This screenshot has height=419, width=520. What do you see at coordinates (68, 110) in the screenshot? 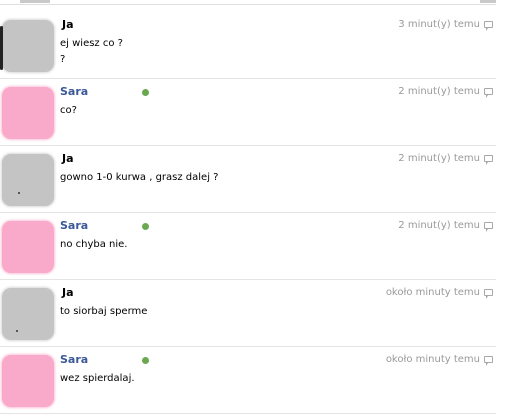
I see `message-text: co?` at bounding box center [68, 110].